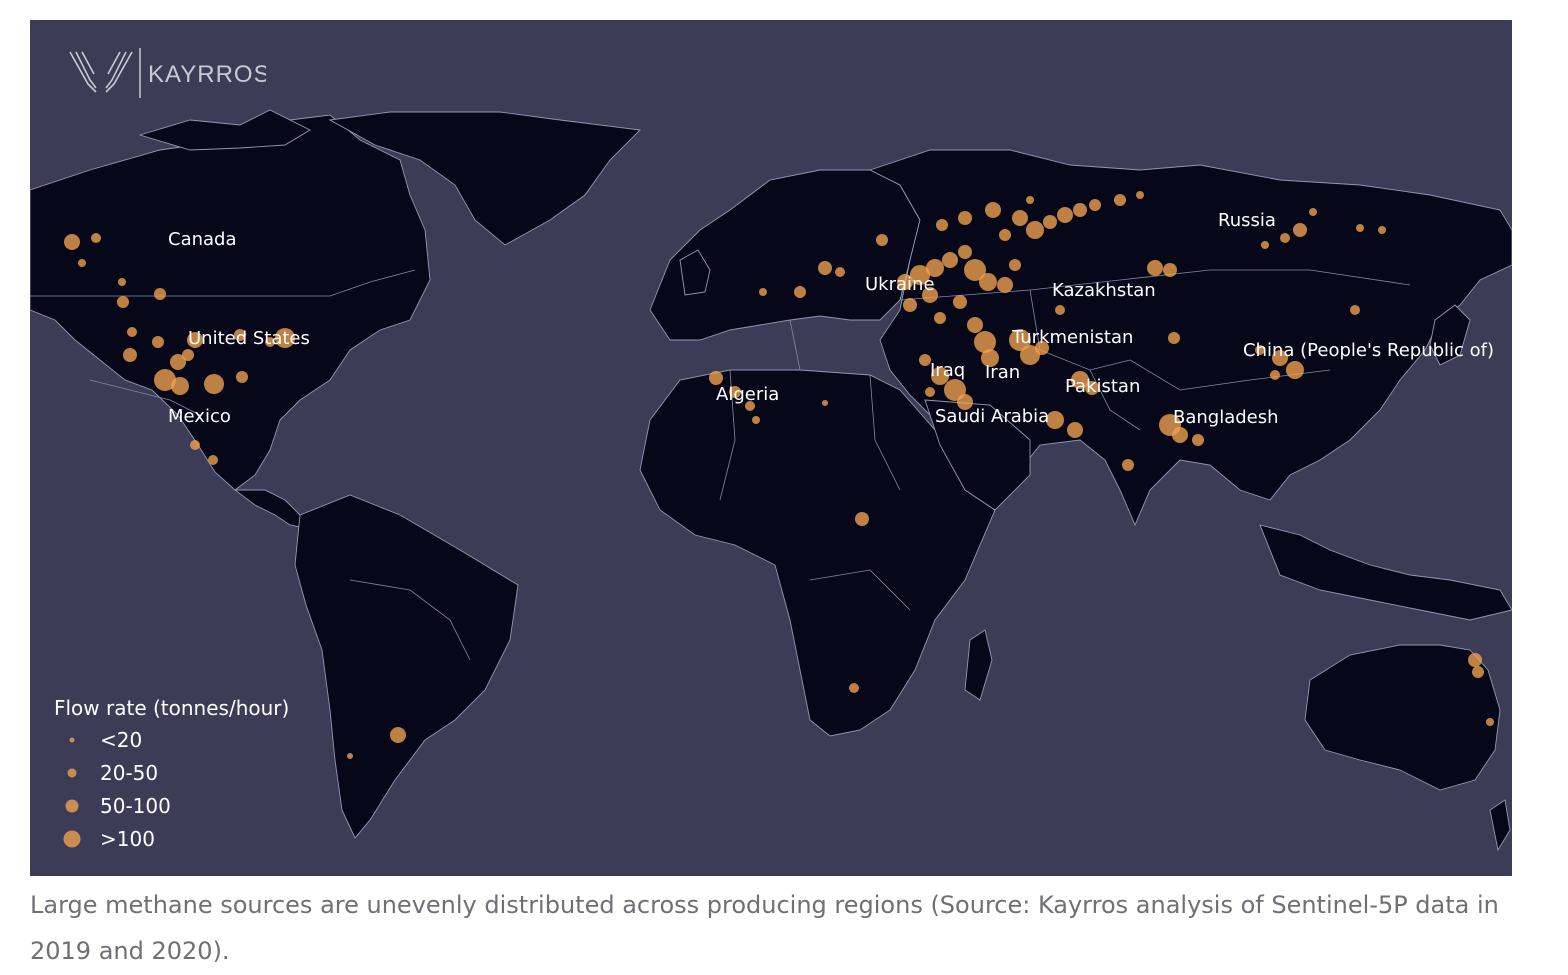  Describe the element at coordinates (121, 740) in the screenshot. I see `legend-label: <20` at that location.